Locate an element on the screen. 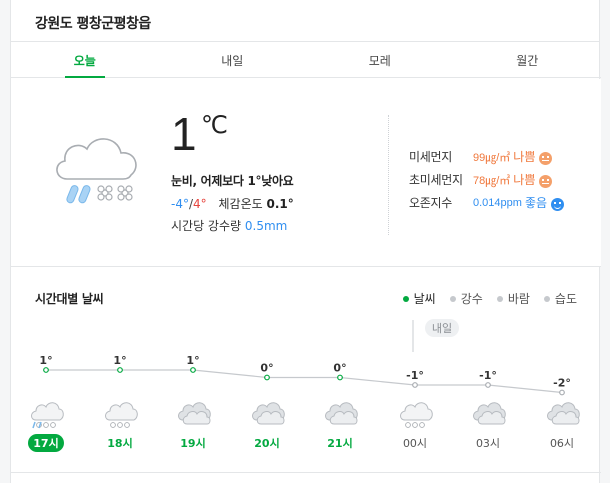 The height and width of the screenshot is (483, 610). hour-label: 21시 is located at coordinates (339, 443).